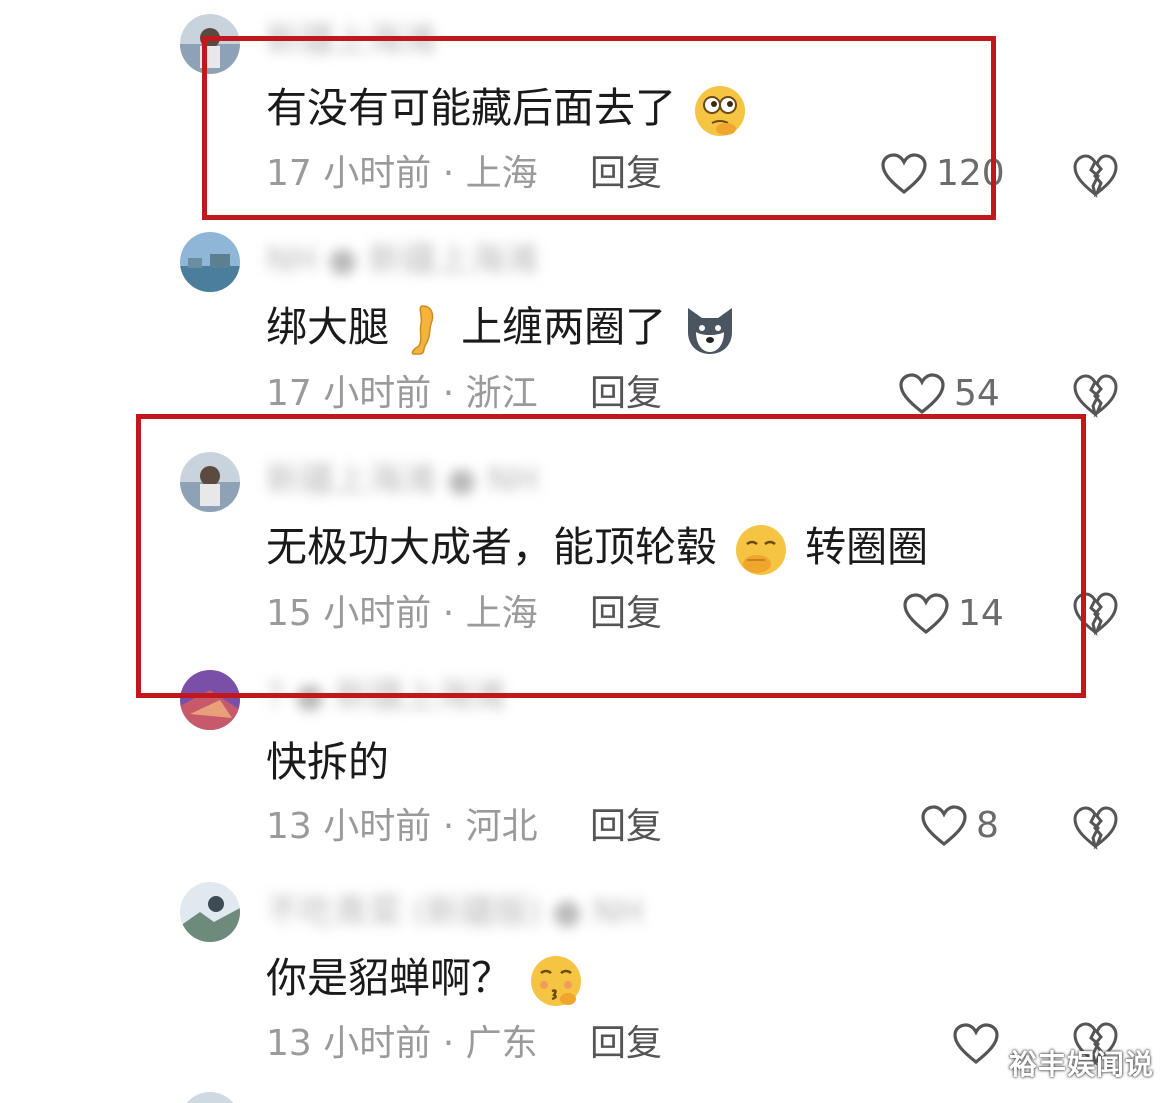  Describe the element at coordinates (564, 327) in the screenshot. I see `comment-text-part: 上缠两圈了` at that location.